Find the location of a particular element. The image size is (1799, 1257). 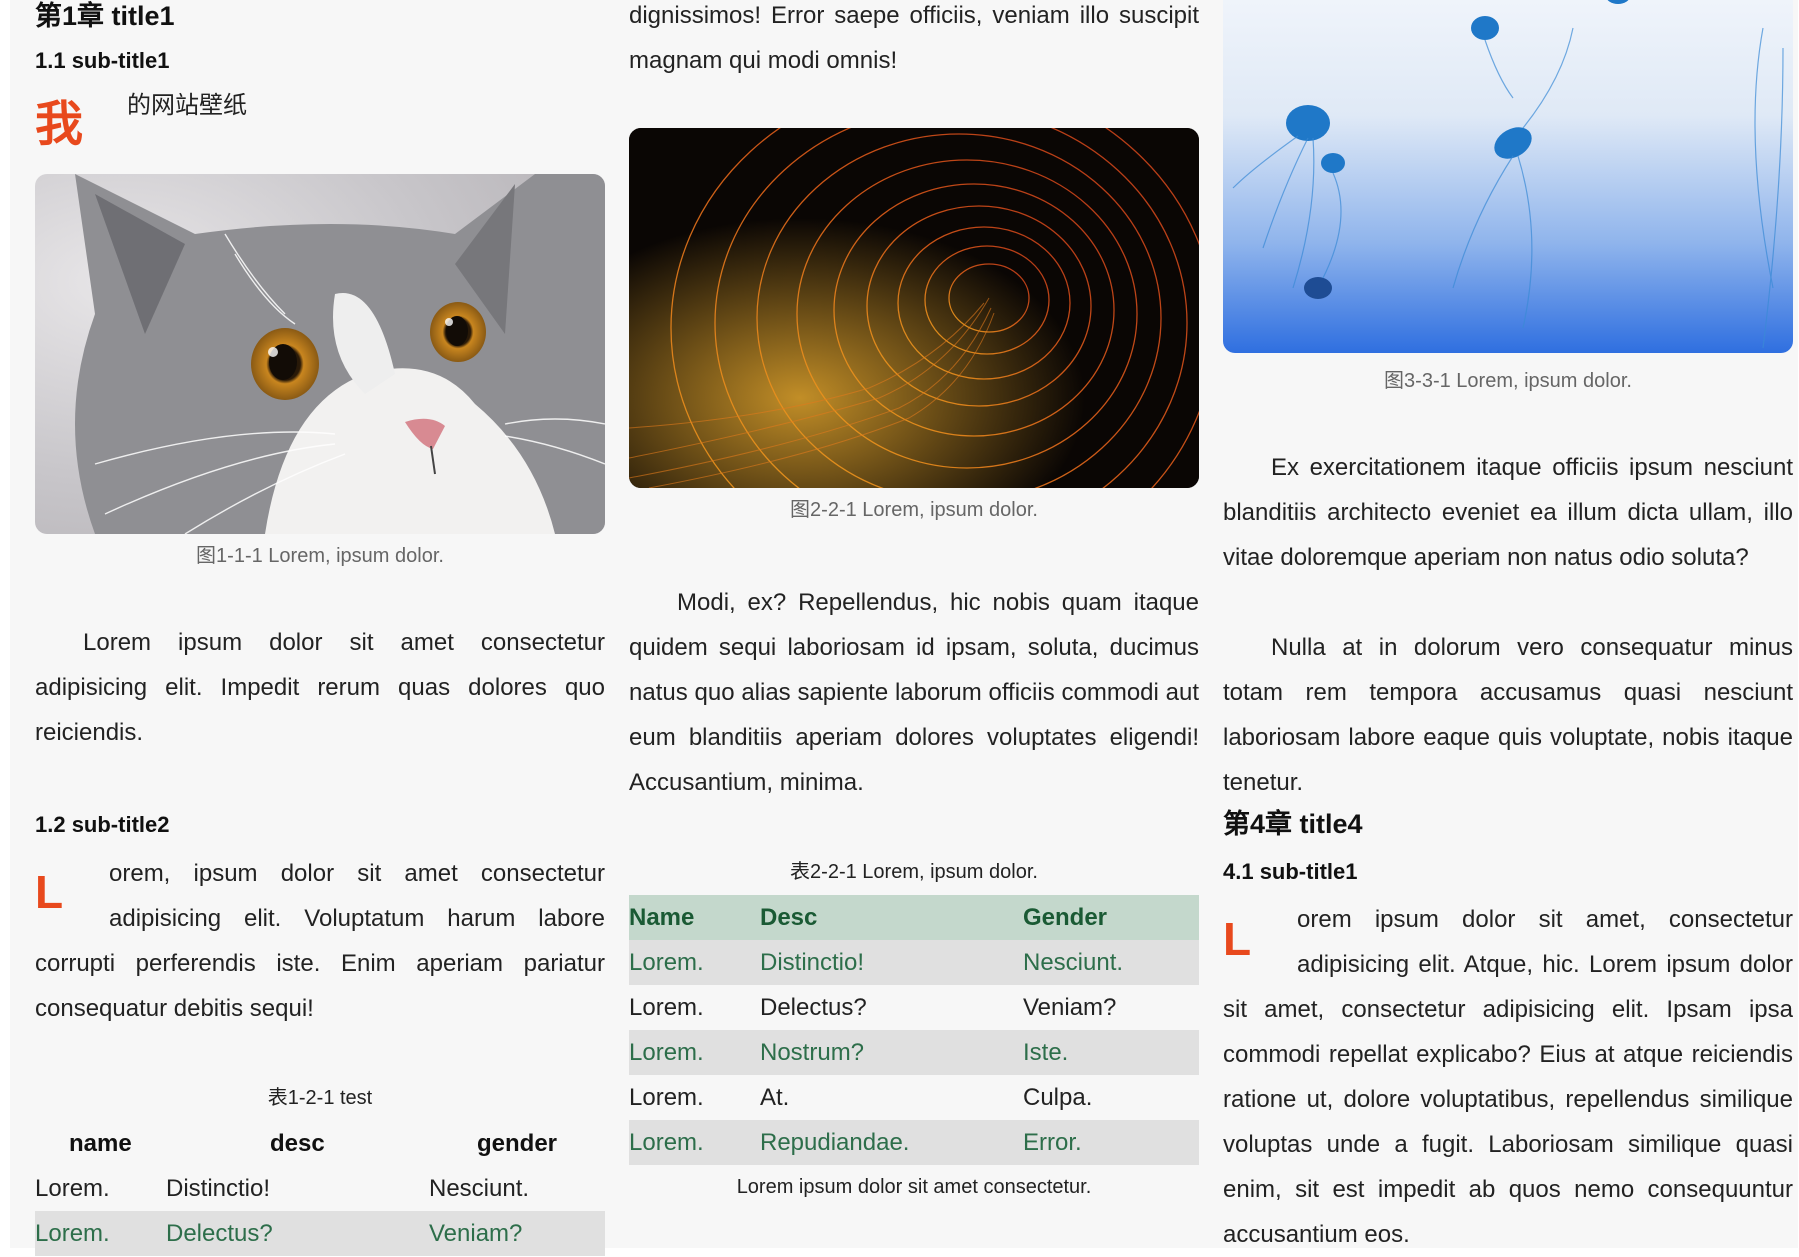

paragraph-line: orem, ipsum dolor sit amet consectetur is located at coordinates (357, 873).